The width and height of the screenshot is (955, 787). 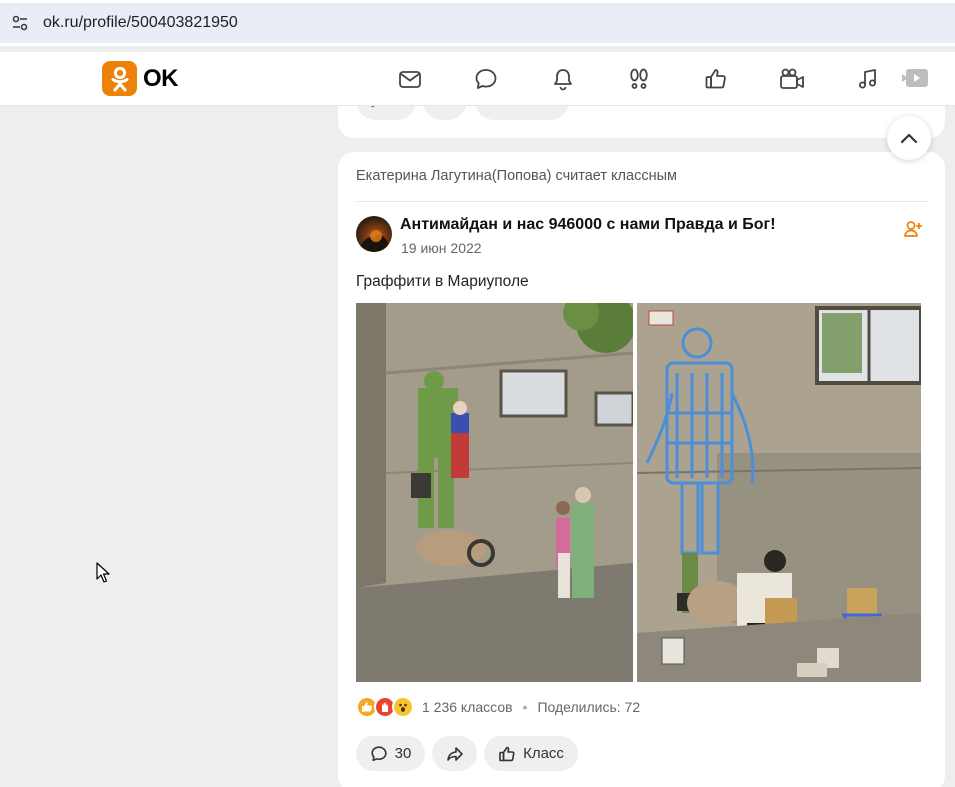 I want to click on music-icon, so click(x=868, y=79).